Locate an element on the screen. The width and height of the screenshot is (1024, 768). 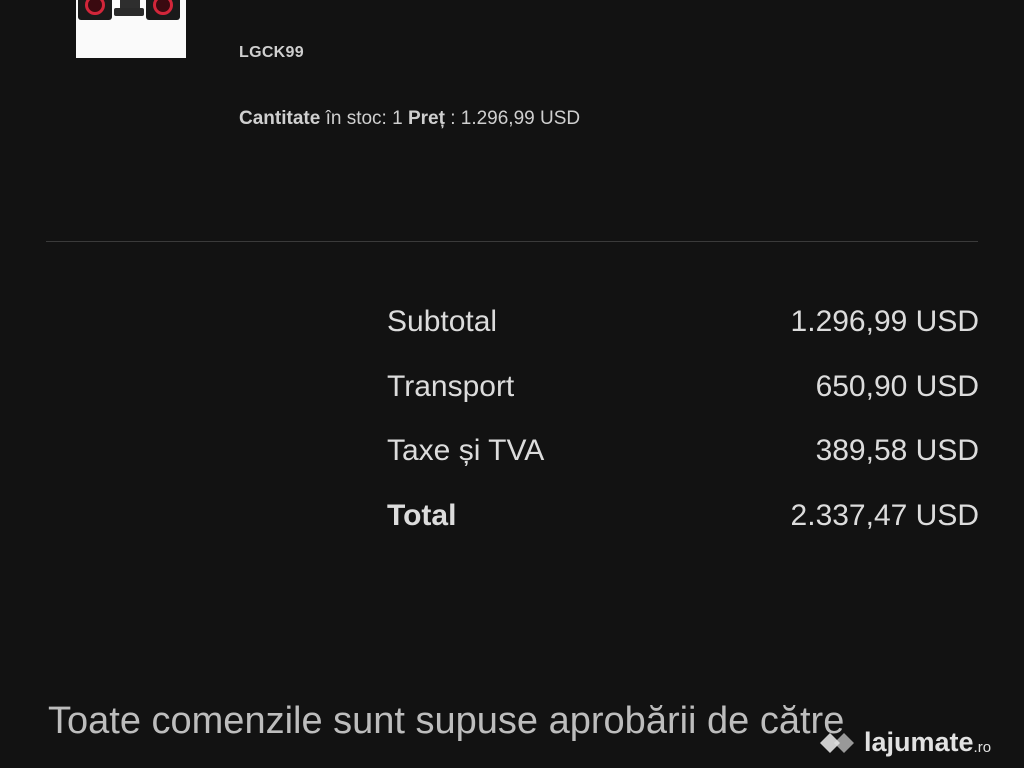
left-speaker-shape is located at coordinates (95, 10).